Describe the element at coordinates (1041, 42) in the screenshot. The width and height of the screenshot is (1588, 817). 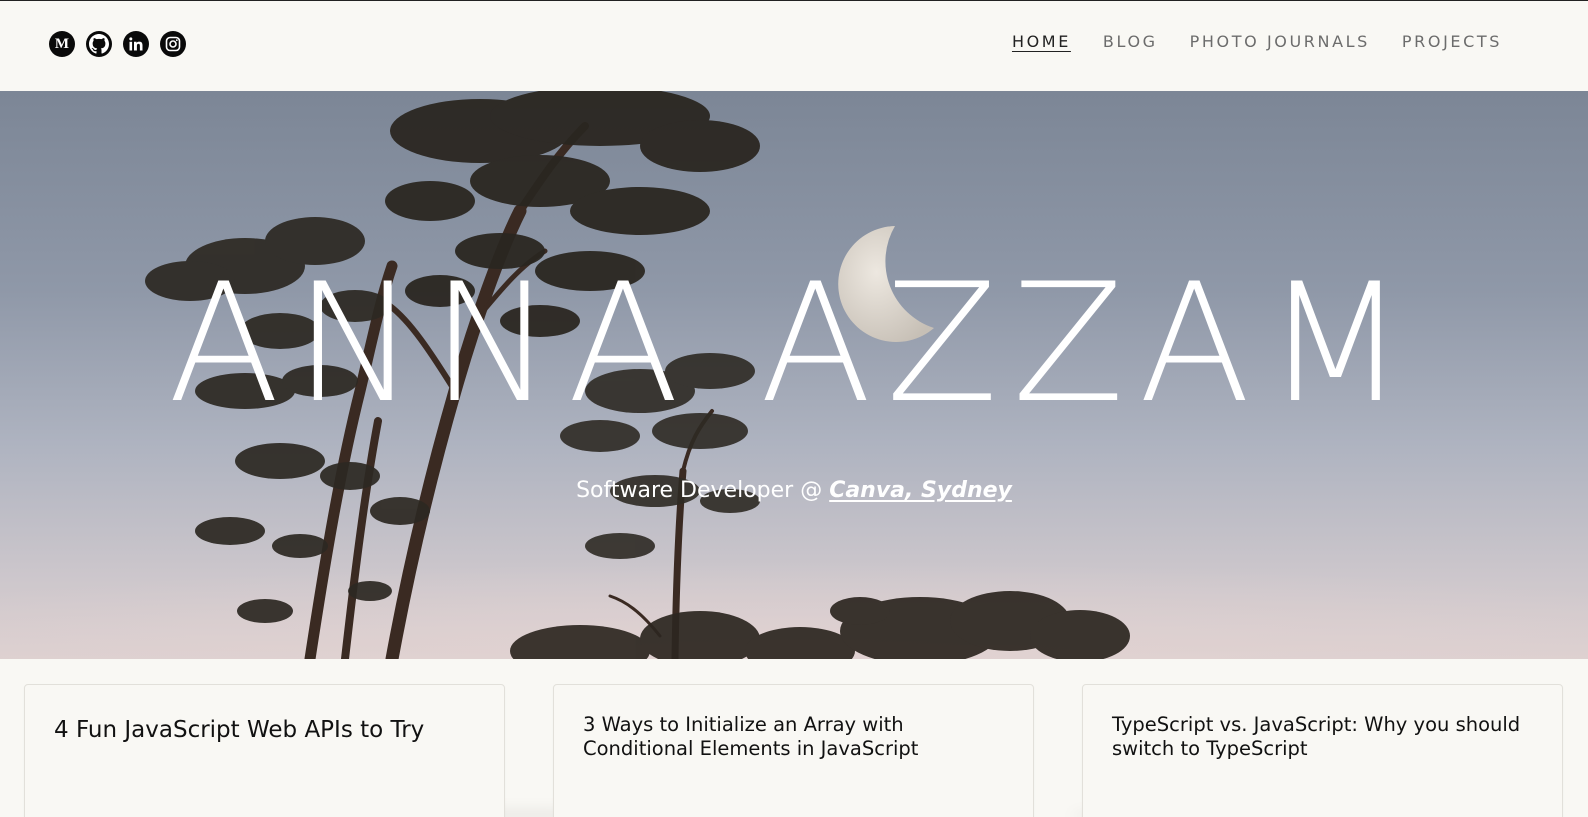
I see `nav-home: HOME` at that location.